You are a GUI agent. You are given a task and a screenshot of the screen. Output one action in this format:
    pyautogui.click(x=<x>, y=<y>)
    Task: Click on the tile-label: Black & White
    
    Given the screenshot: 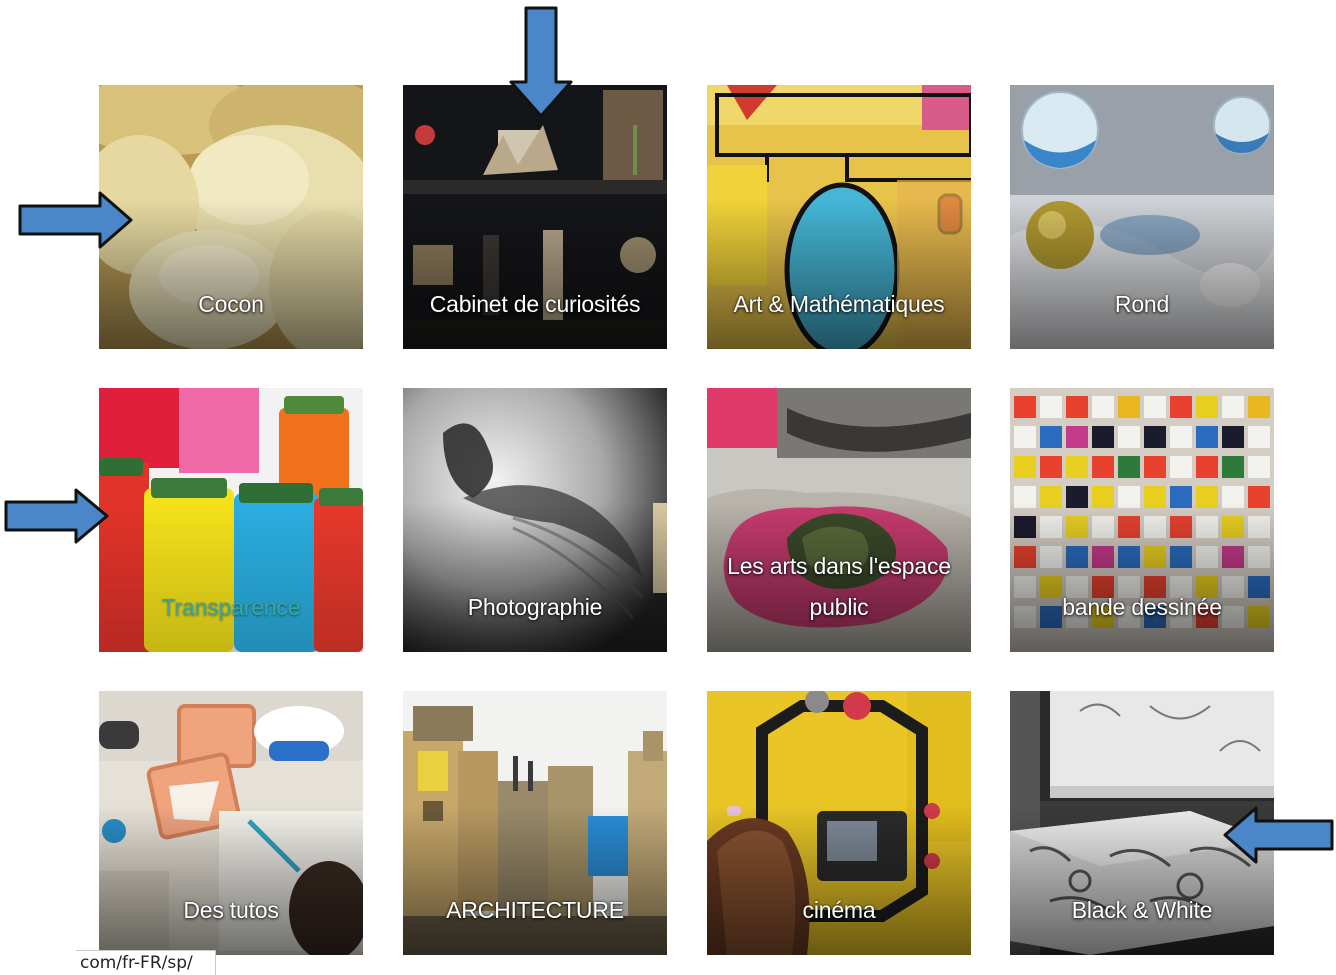 What is the action you would take?
    pyautogui.click(x=1142, y=910)
    